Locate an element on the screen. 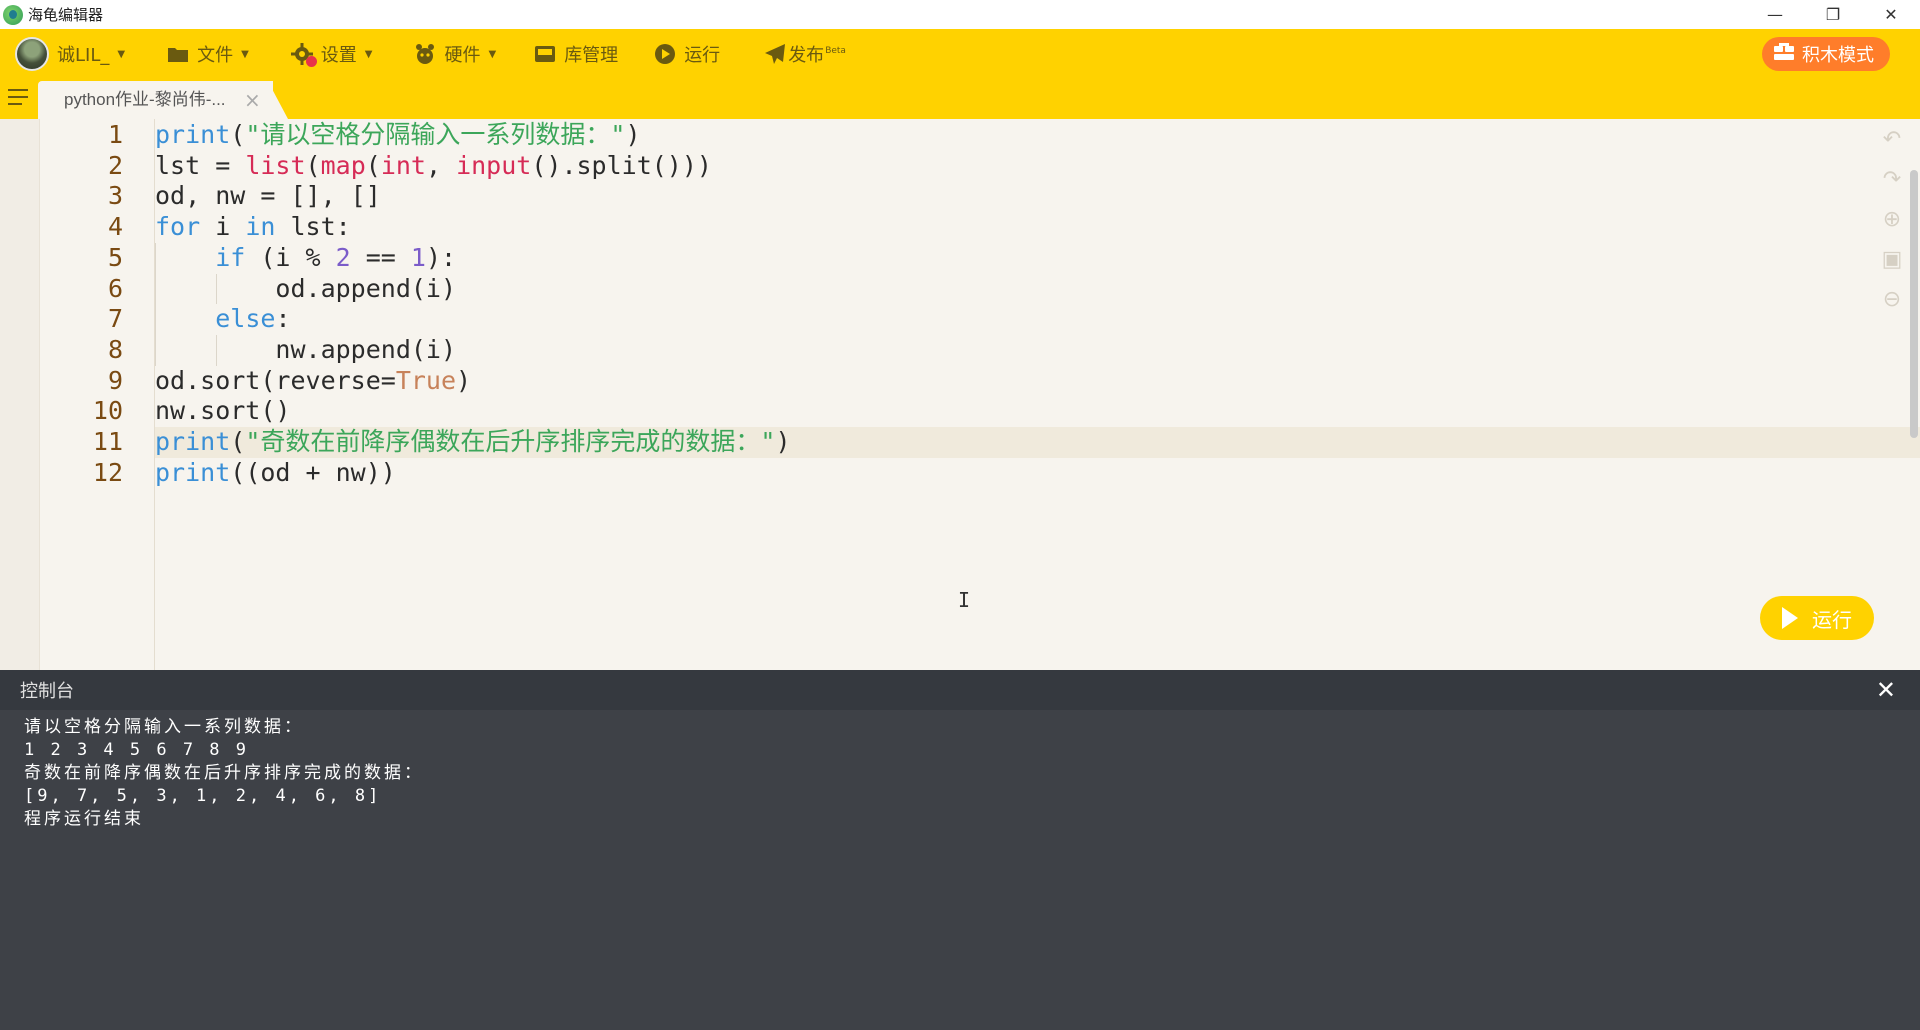  code-line: od, nw = [], [] is located at coordinates (268, 196).